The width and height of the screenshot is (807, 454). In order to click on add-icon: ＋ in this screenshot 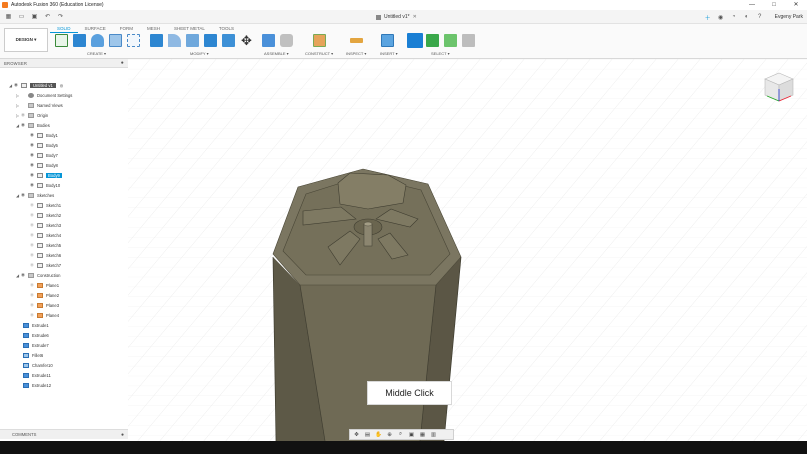, I will do `click(708, 17)`.